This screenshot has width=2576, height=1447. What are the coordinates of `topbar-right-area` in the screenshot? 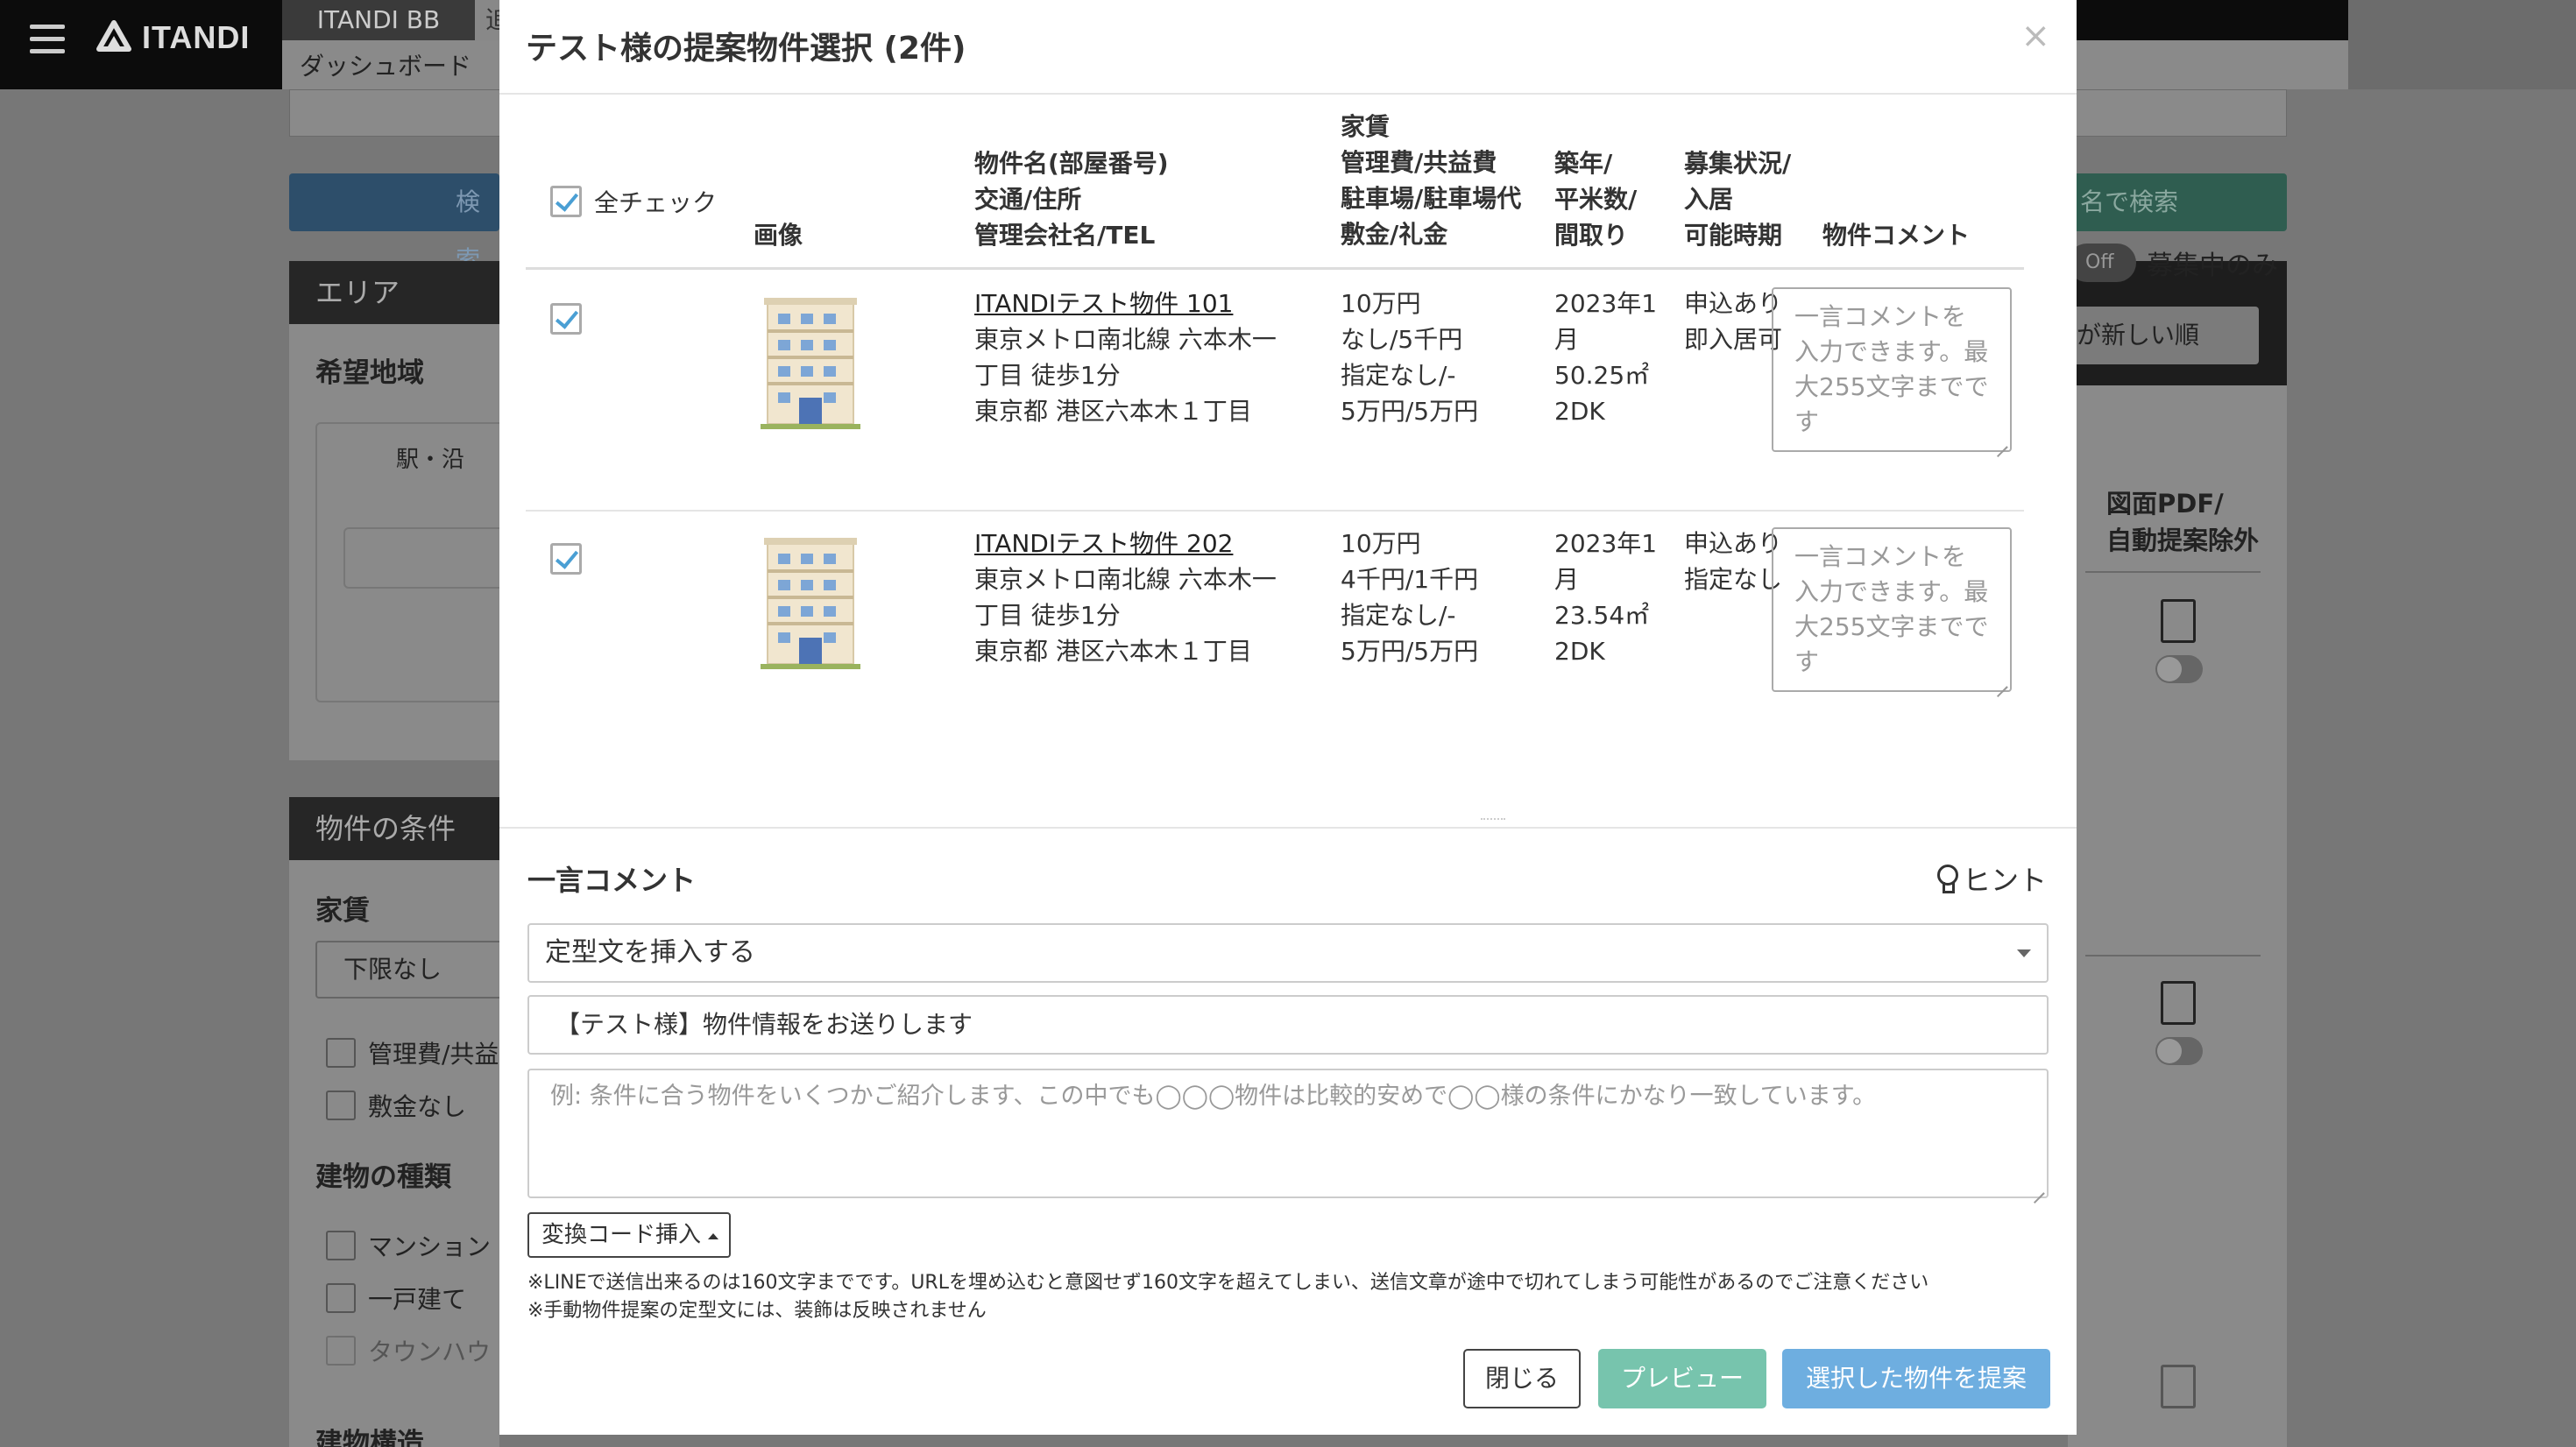 It's located at (2462, 44).